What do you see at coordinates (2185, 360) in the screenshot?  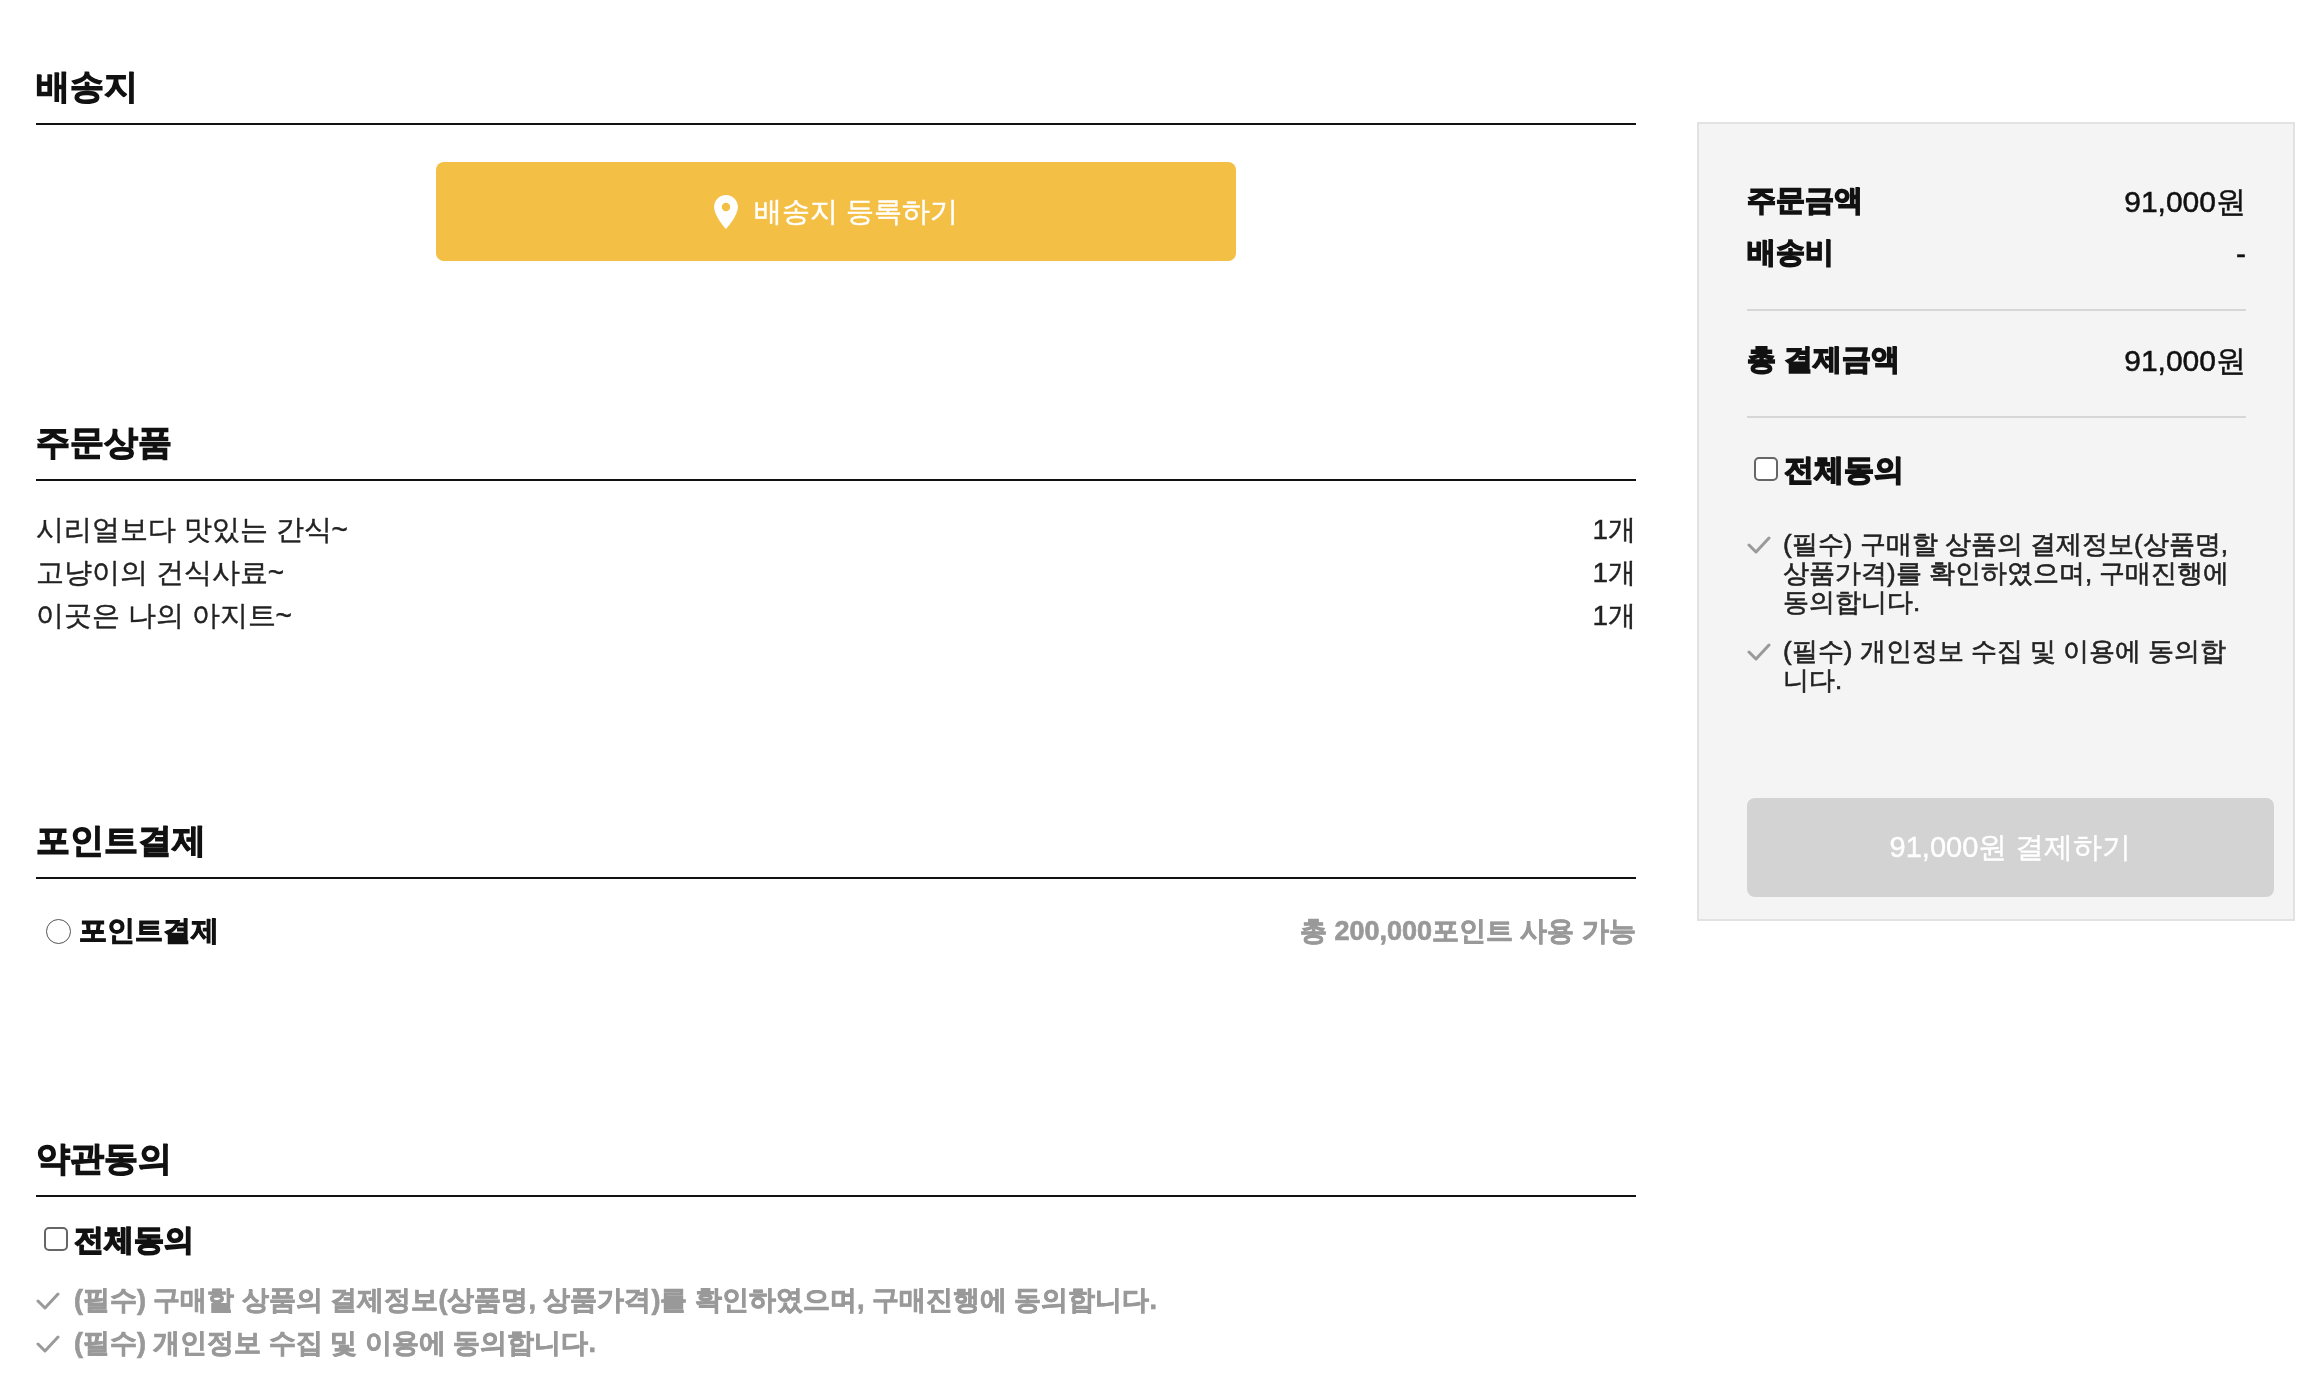 I see `total-value: 91,000원` at bounding box center [2185, 360].